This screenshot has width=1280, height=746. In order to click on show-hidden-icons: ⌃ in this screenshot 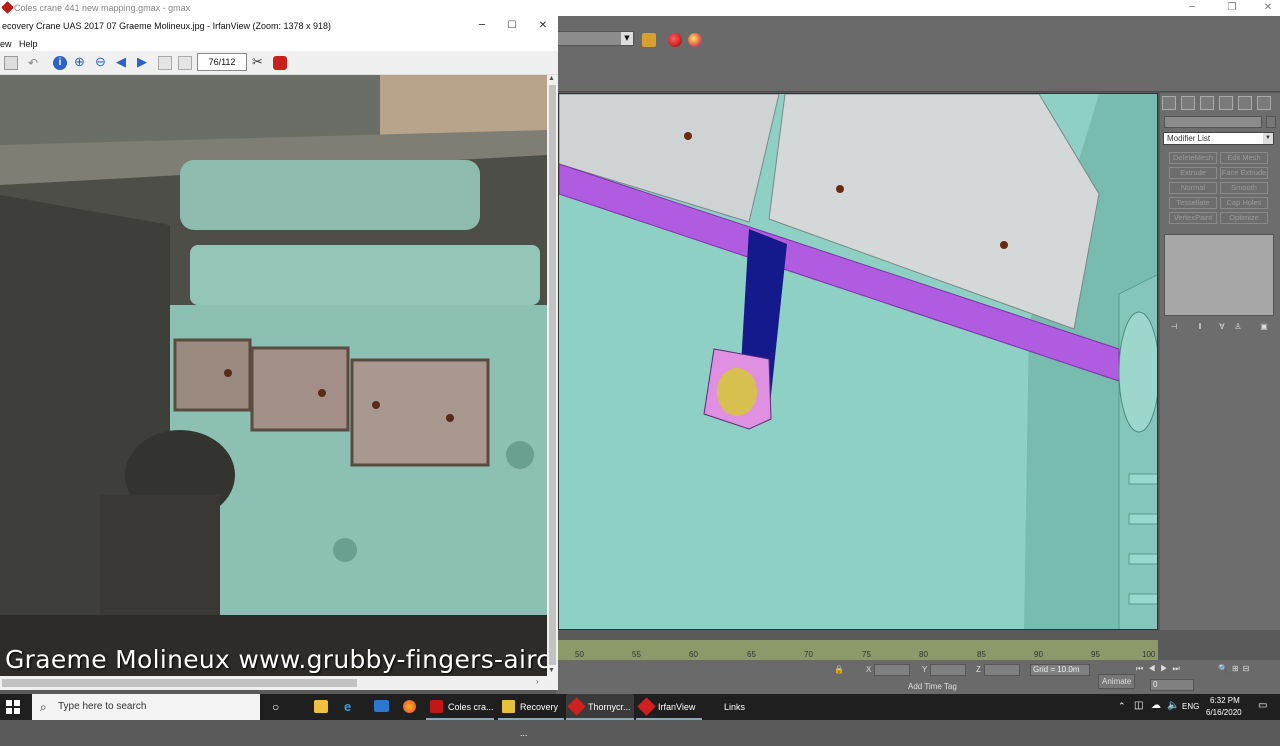, I will do `click(1122, 706)`.